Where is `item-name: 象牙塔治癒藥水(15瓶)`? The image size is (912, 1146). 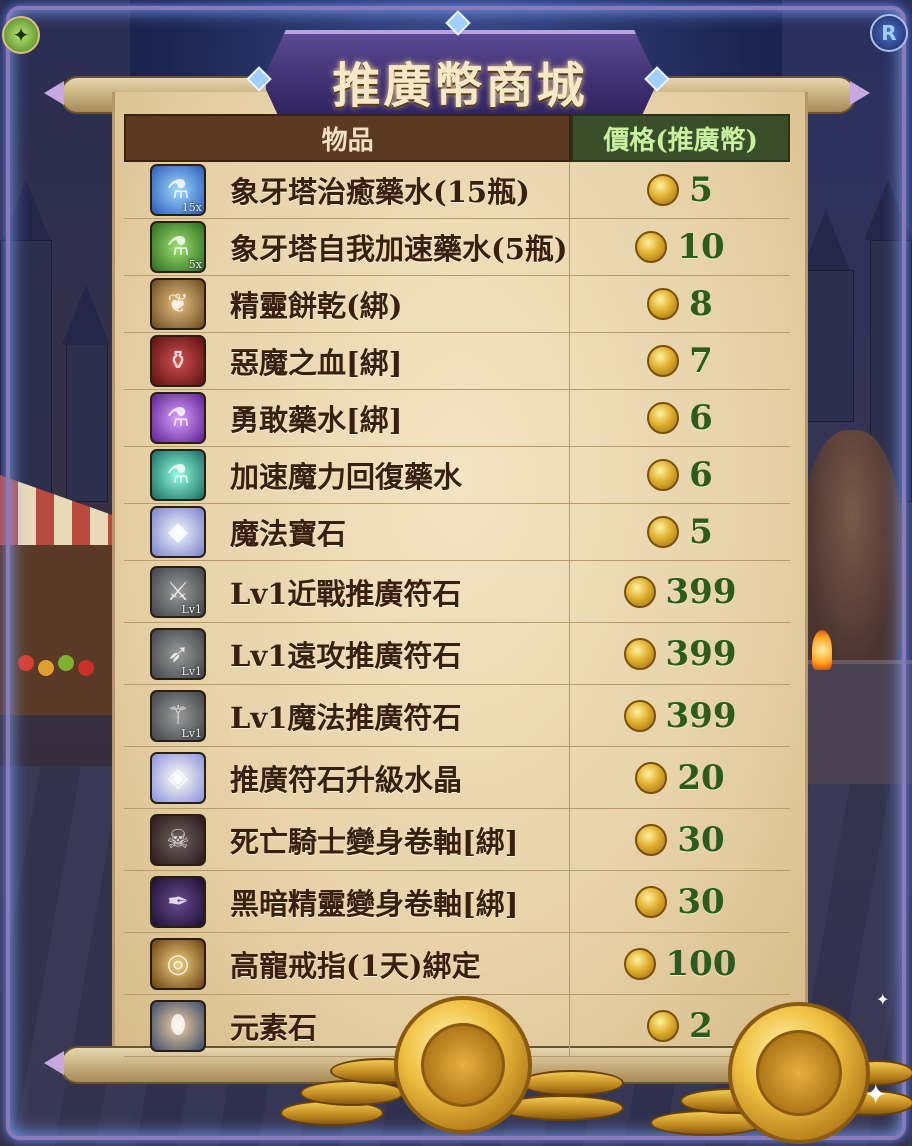 item-name: 象牙塔治癒藥水(15瓶) is located at coordinates (380, 192).